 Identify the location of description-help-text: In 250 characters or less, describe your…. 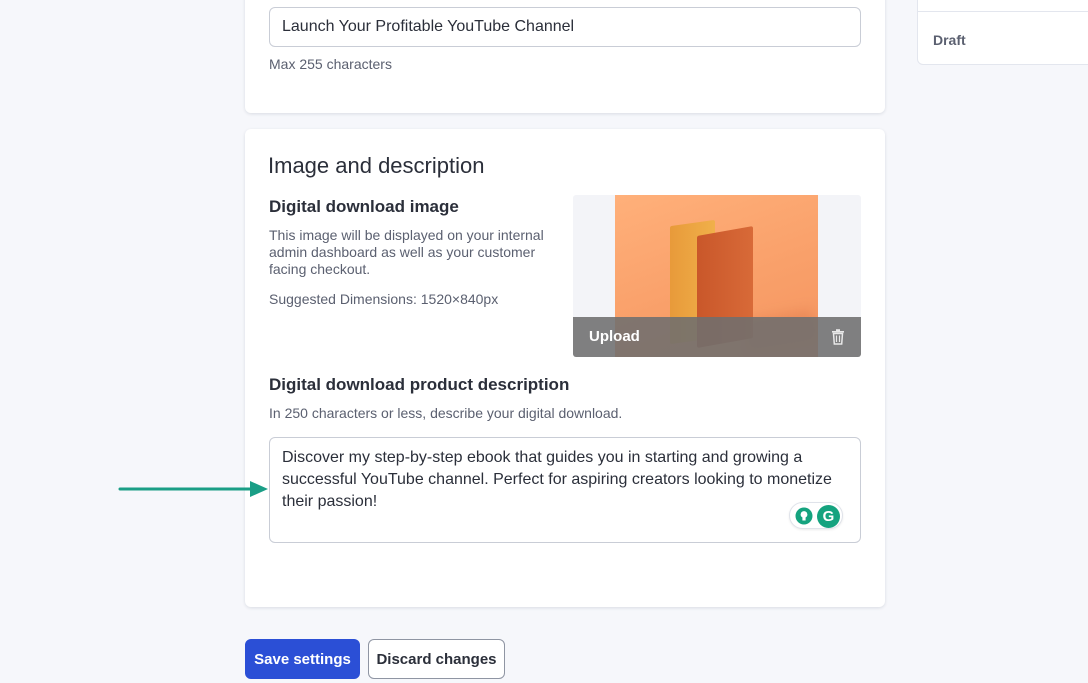
(446, 413).